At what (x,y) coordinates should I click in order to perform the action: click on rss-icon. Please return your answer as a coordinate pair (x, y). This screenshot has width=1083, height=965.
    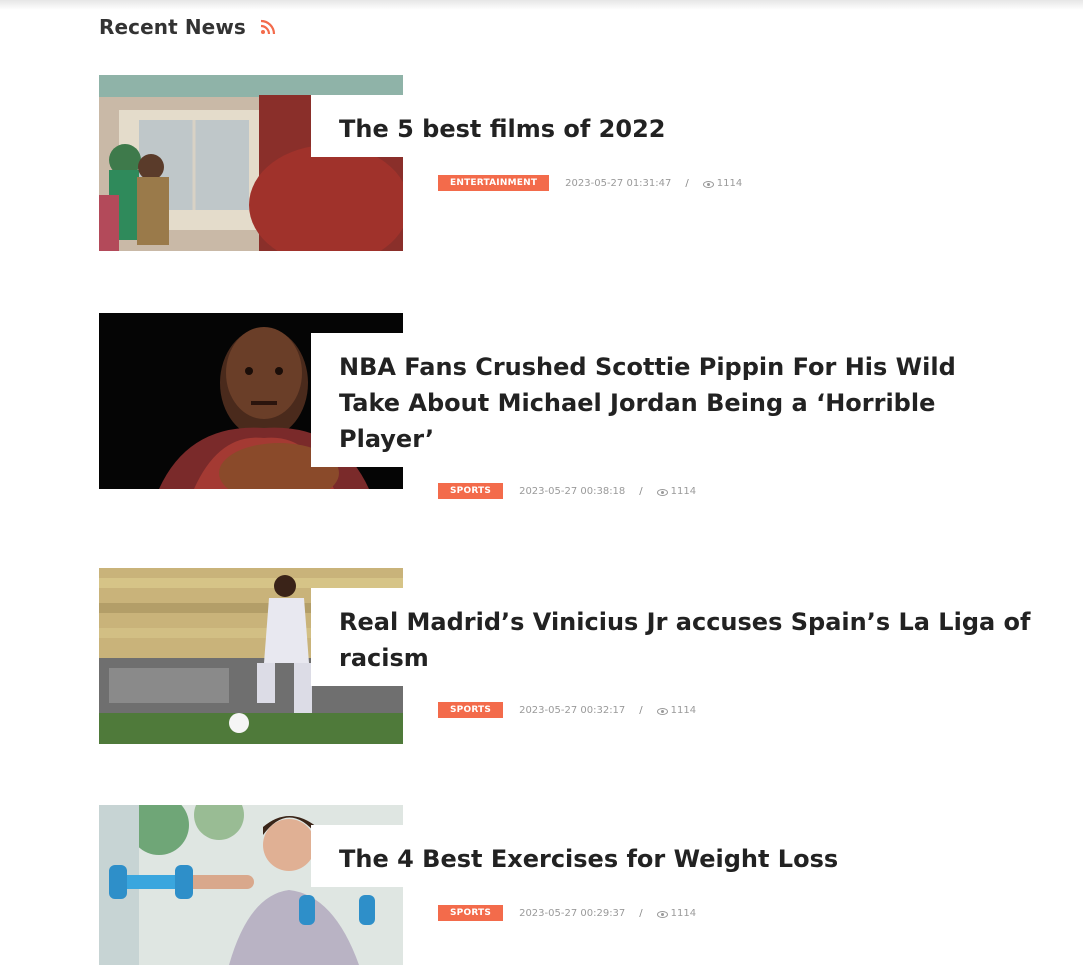
    Looking at the image, I should click on (268, 27).